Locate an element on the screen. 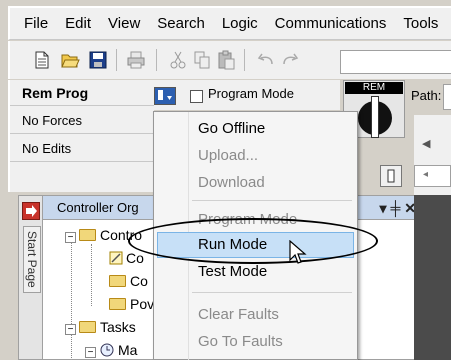  menu-item-clear-faults: Clear Faults is located at coordinates (238, 314).